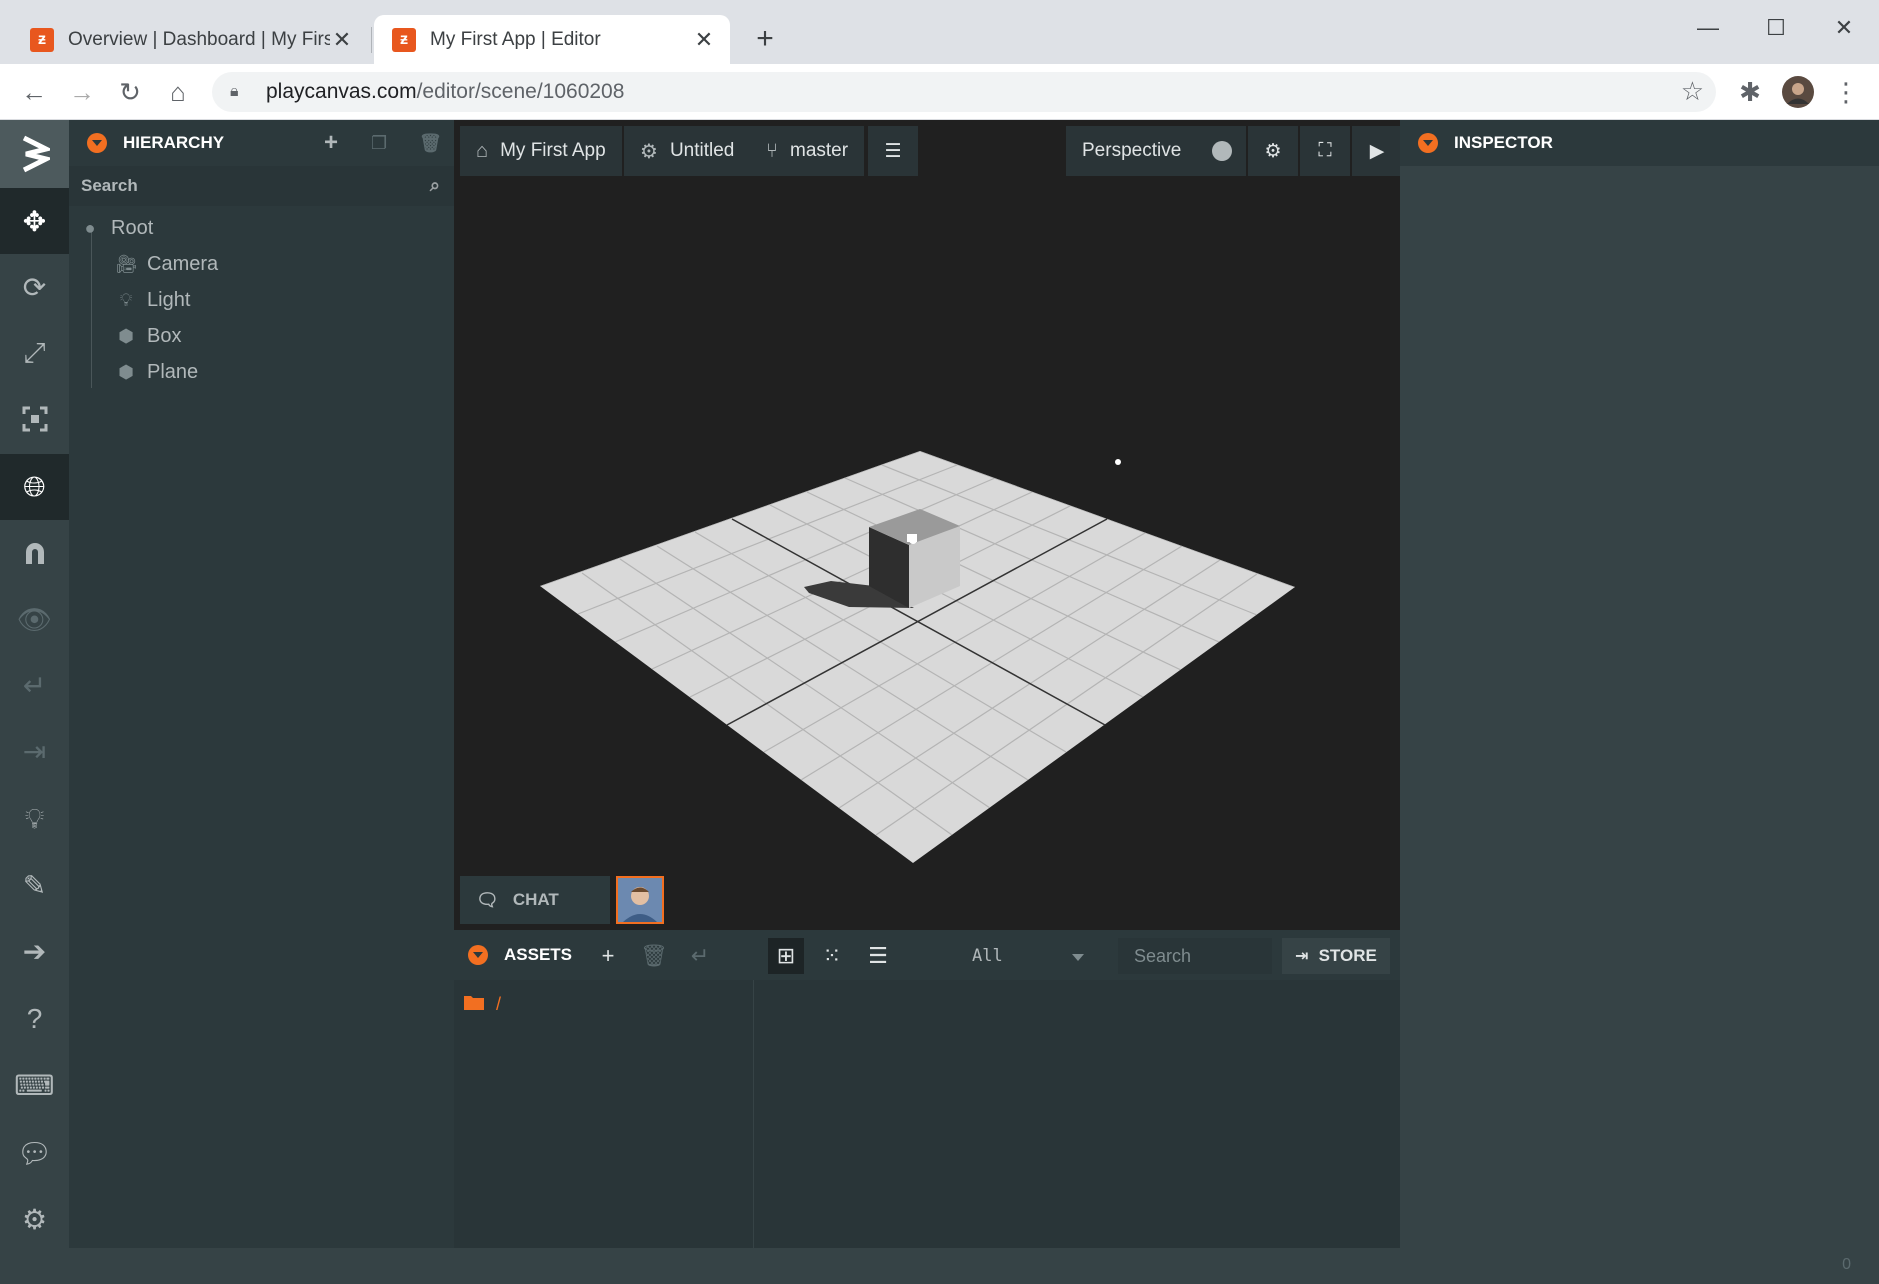 The image size is (1879, 1284). What do you see at coordinates (1750, 92) in the screenshot?
I see `extensions-puzzle-icon: ✱` at bounding box center [1750, 92].